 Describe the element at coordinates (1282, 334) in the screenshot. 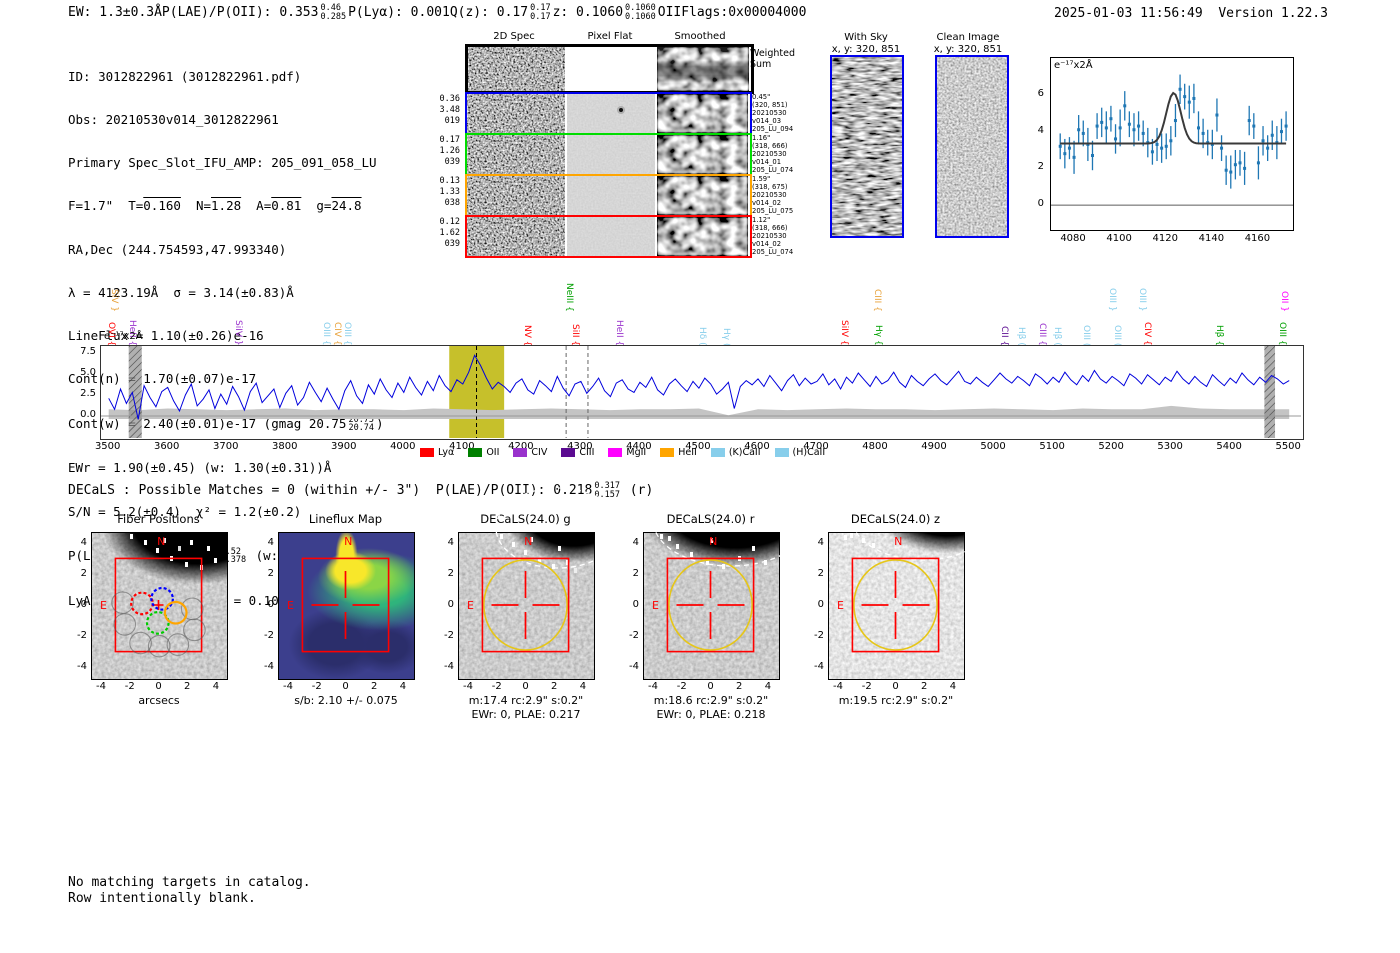

I see `line-label: OIII {` at that location.